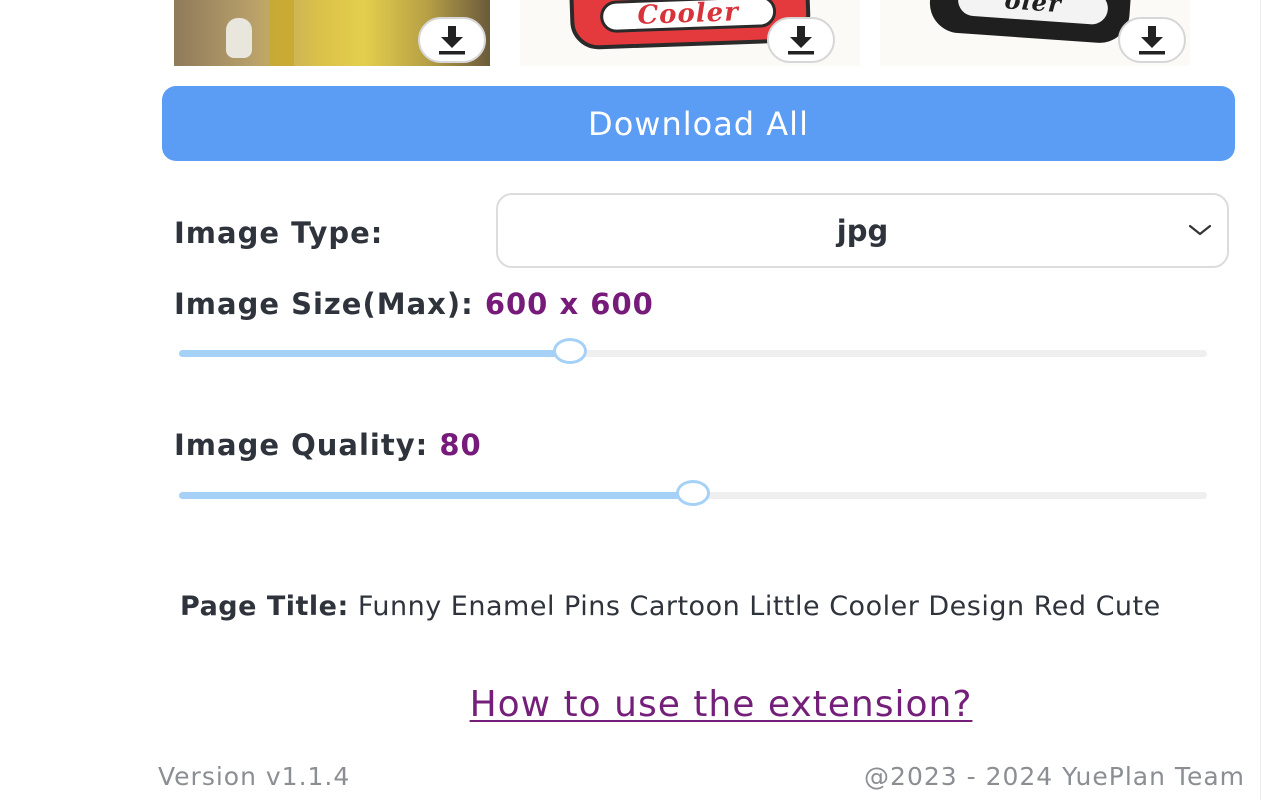  I want to click on image-quality-label: Image Quality:, so click(301, 445).